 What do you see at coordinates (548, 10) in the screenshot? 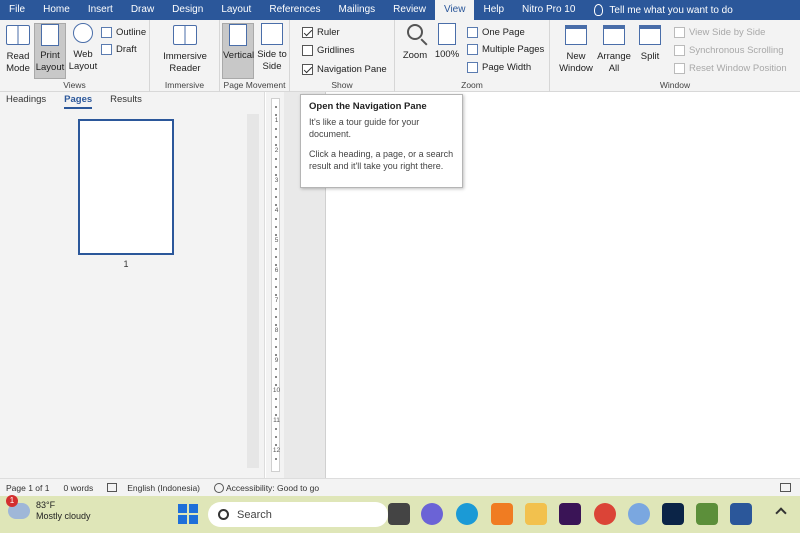
I see `tab-nitro: Nitro Pro 10` at bounding box center [548, 10].